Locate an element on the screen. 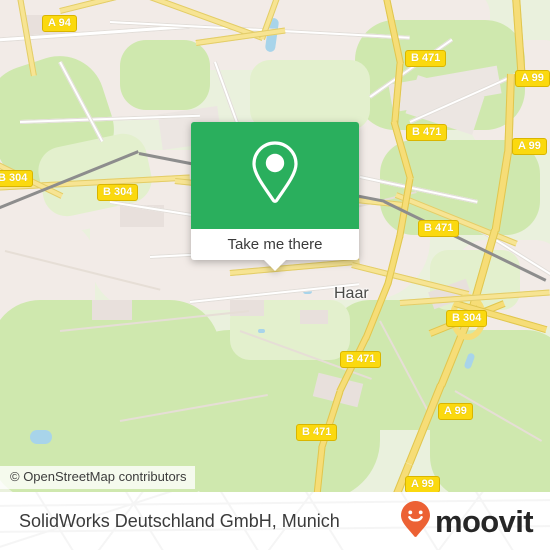 The image size is (550, 550). map-pin-icon is located at coordinates (275, 175).